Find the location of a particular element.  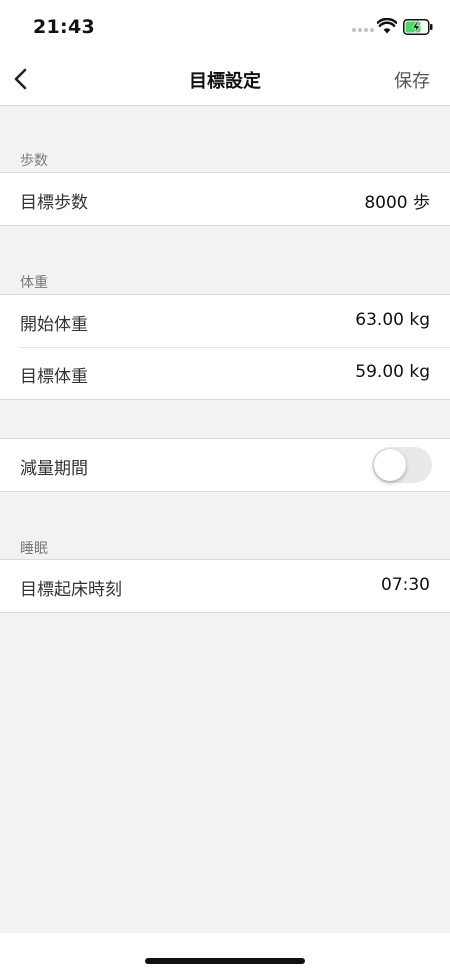

target-steps-row: 目標歩数 8000 歩 is located at coordinates (225, 199).